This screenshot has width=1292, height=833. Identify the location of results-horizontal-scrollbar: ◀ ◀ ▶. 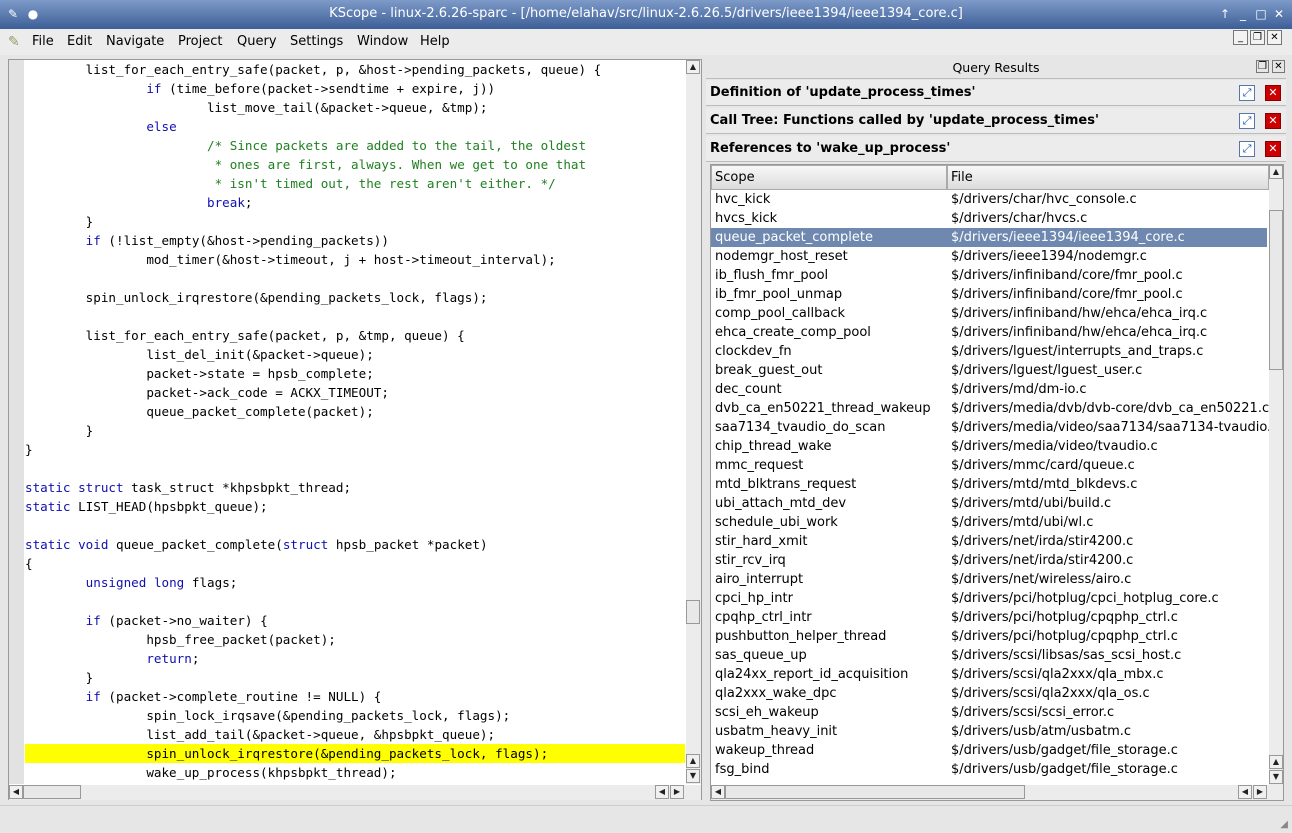
(997, 792).